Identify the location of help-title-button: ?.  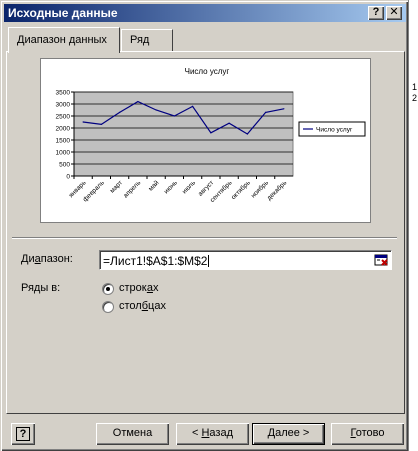
(376, 13).